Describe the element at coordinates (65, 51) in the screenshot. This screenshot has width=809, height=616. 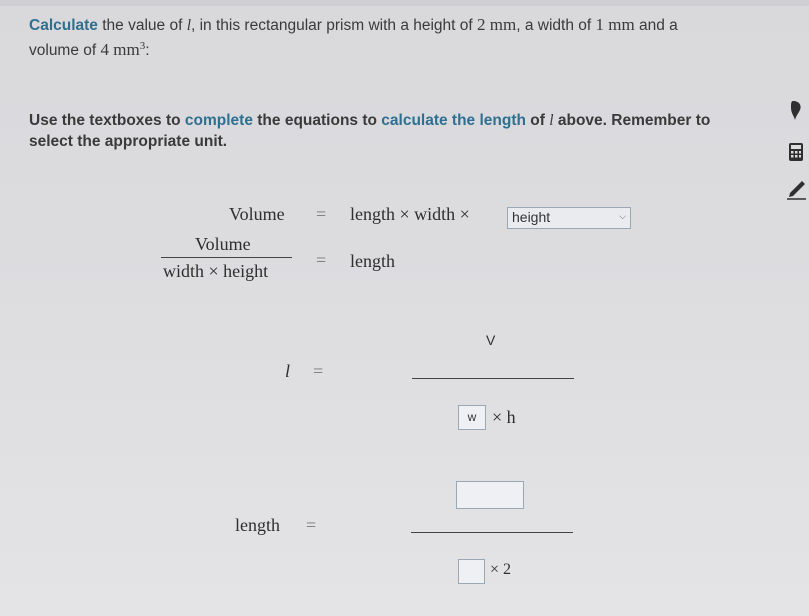
I see `question-fragment: volume of` at that location.